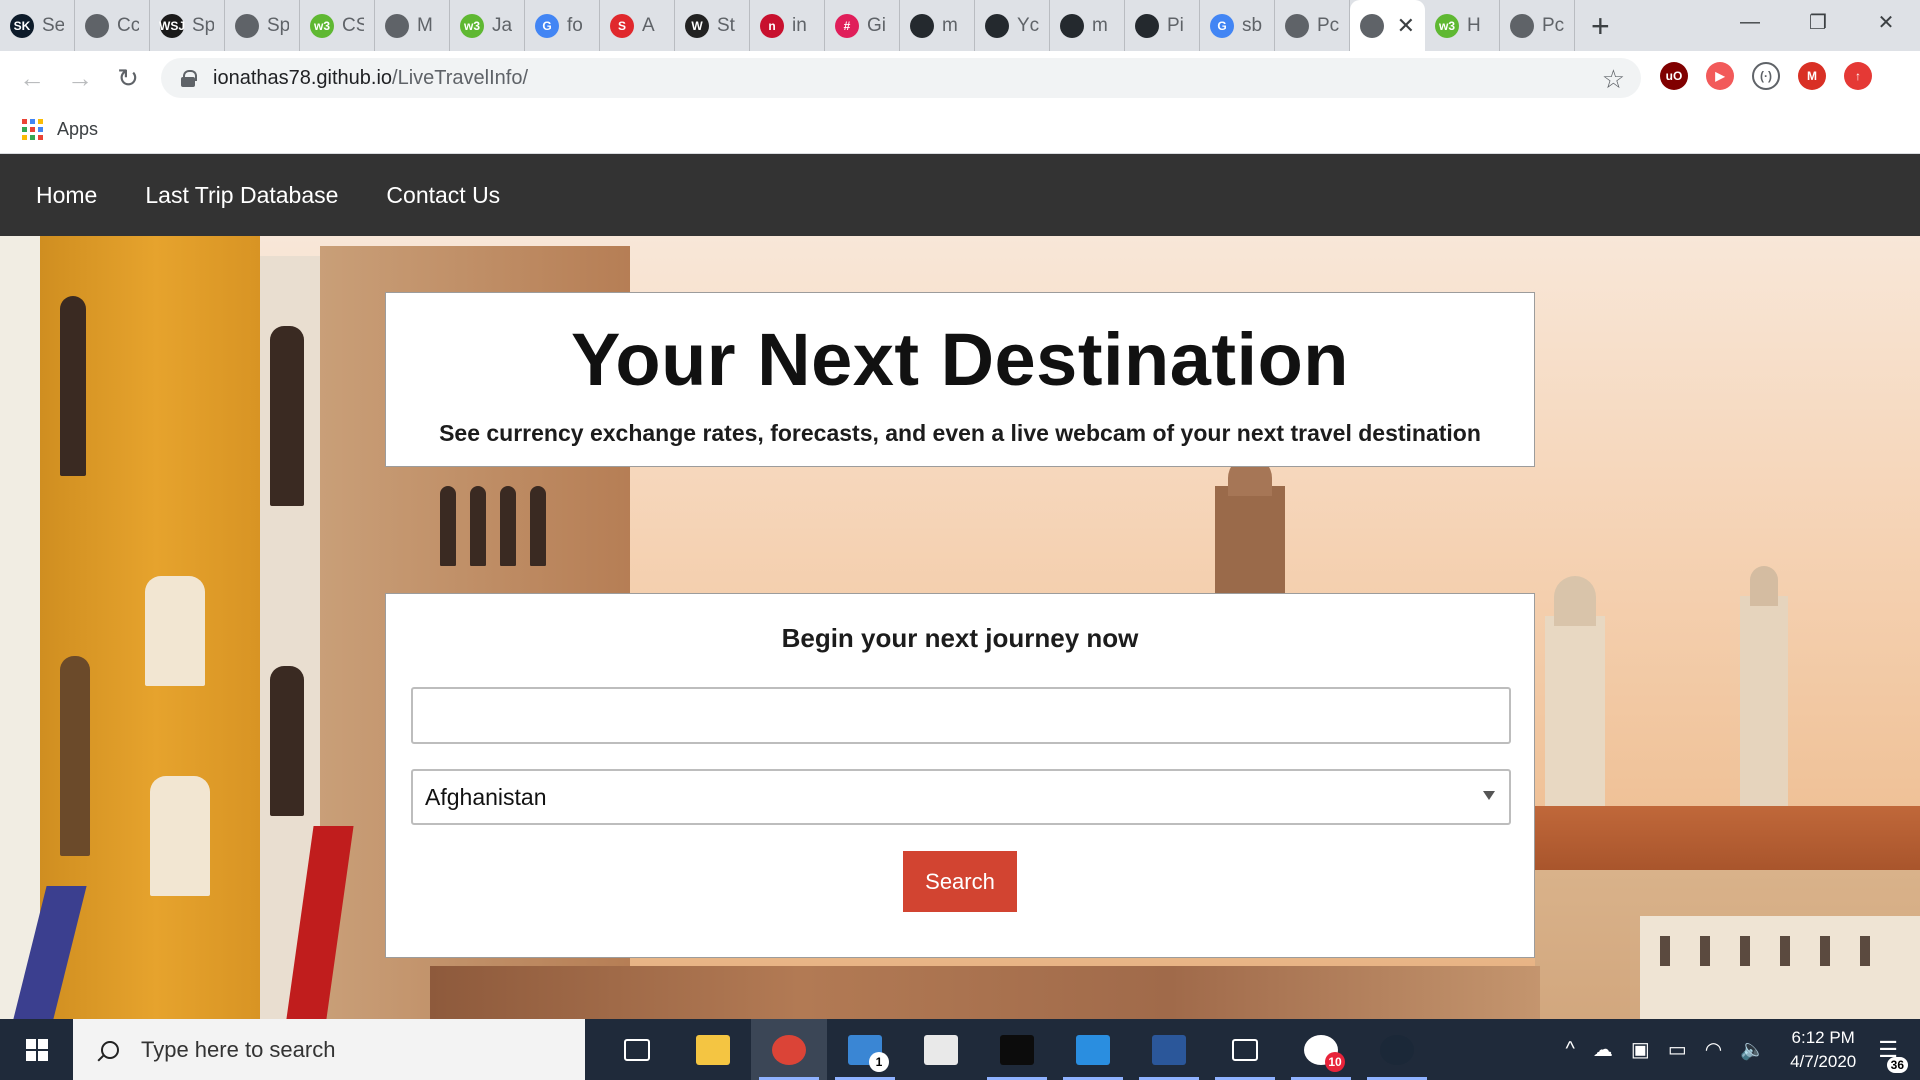 This screenshot has height=1080, width=1920. What do you see at coordinates (787, 25) in the screenshot?
I see `tab-10: n in` at bounding box center [787, 25].